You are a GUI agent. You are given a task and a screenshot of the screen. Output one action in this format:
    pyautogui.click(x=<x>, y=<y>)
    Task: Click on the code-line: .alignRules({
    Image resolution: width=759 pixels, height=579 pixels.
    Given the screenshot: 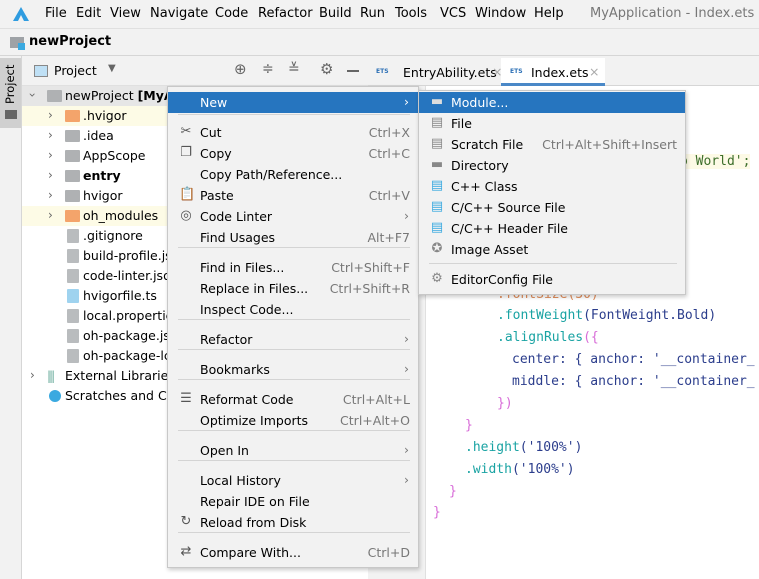 What is the action you would take?
    pyautogui.click(x=548, y=337)
    